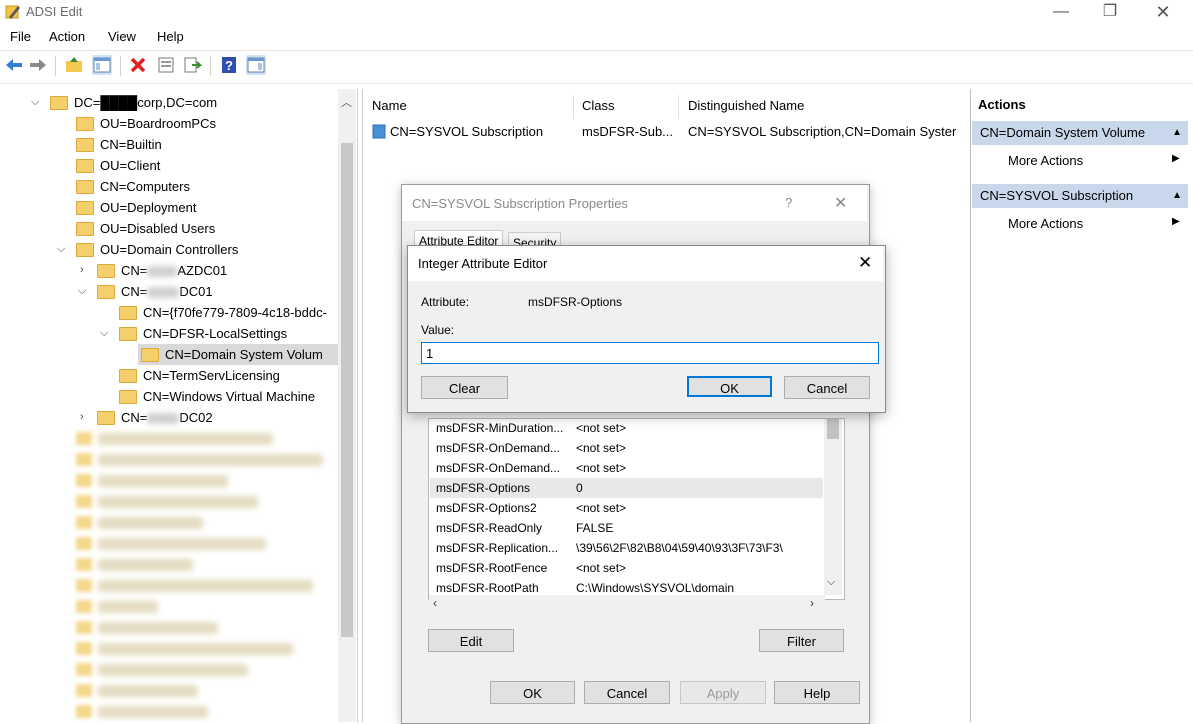 The height and width of the screenshot is (724, 1193). I want to click on tree-item-domain-controllers: ⌵ OU=Domain Controllers, so click(148, 249).